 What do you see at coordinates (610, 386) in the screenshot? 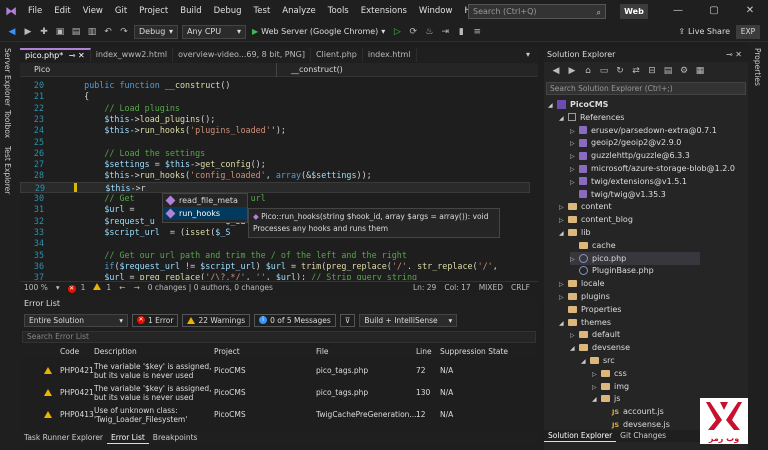
I see `tree-item: ▷ img` at bounding box center [610, 386].